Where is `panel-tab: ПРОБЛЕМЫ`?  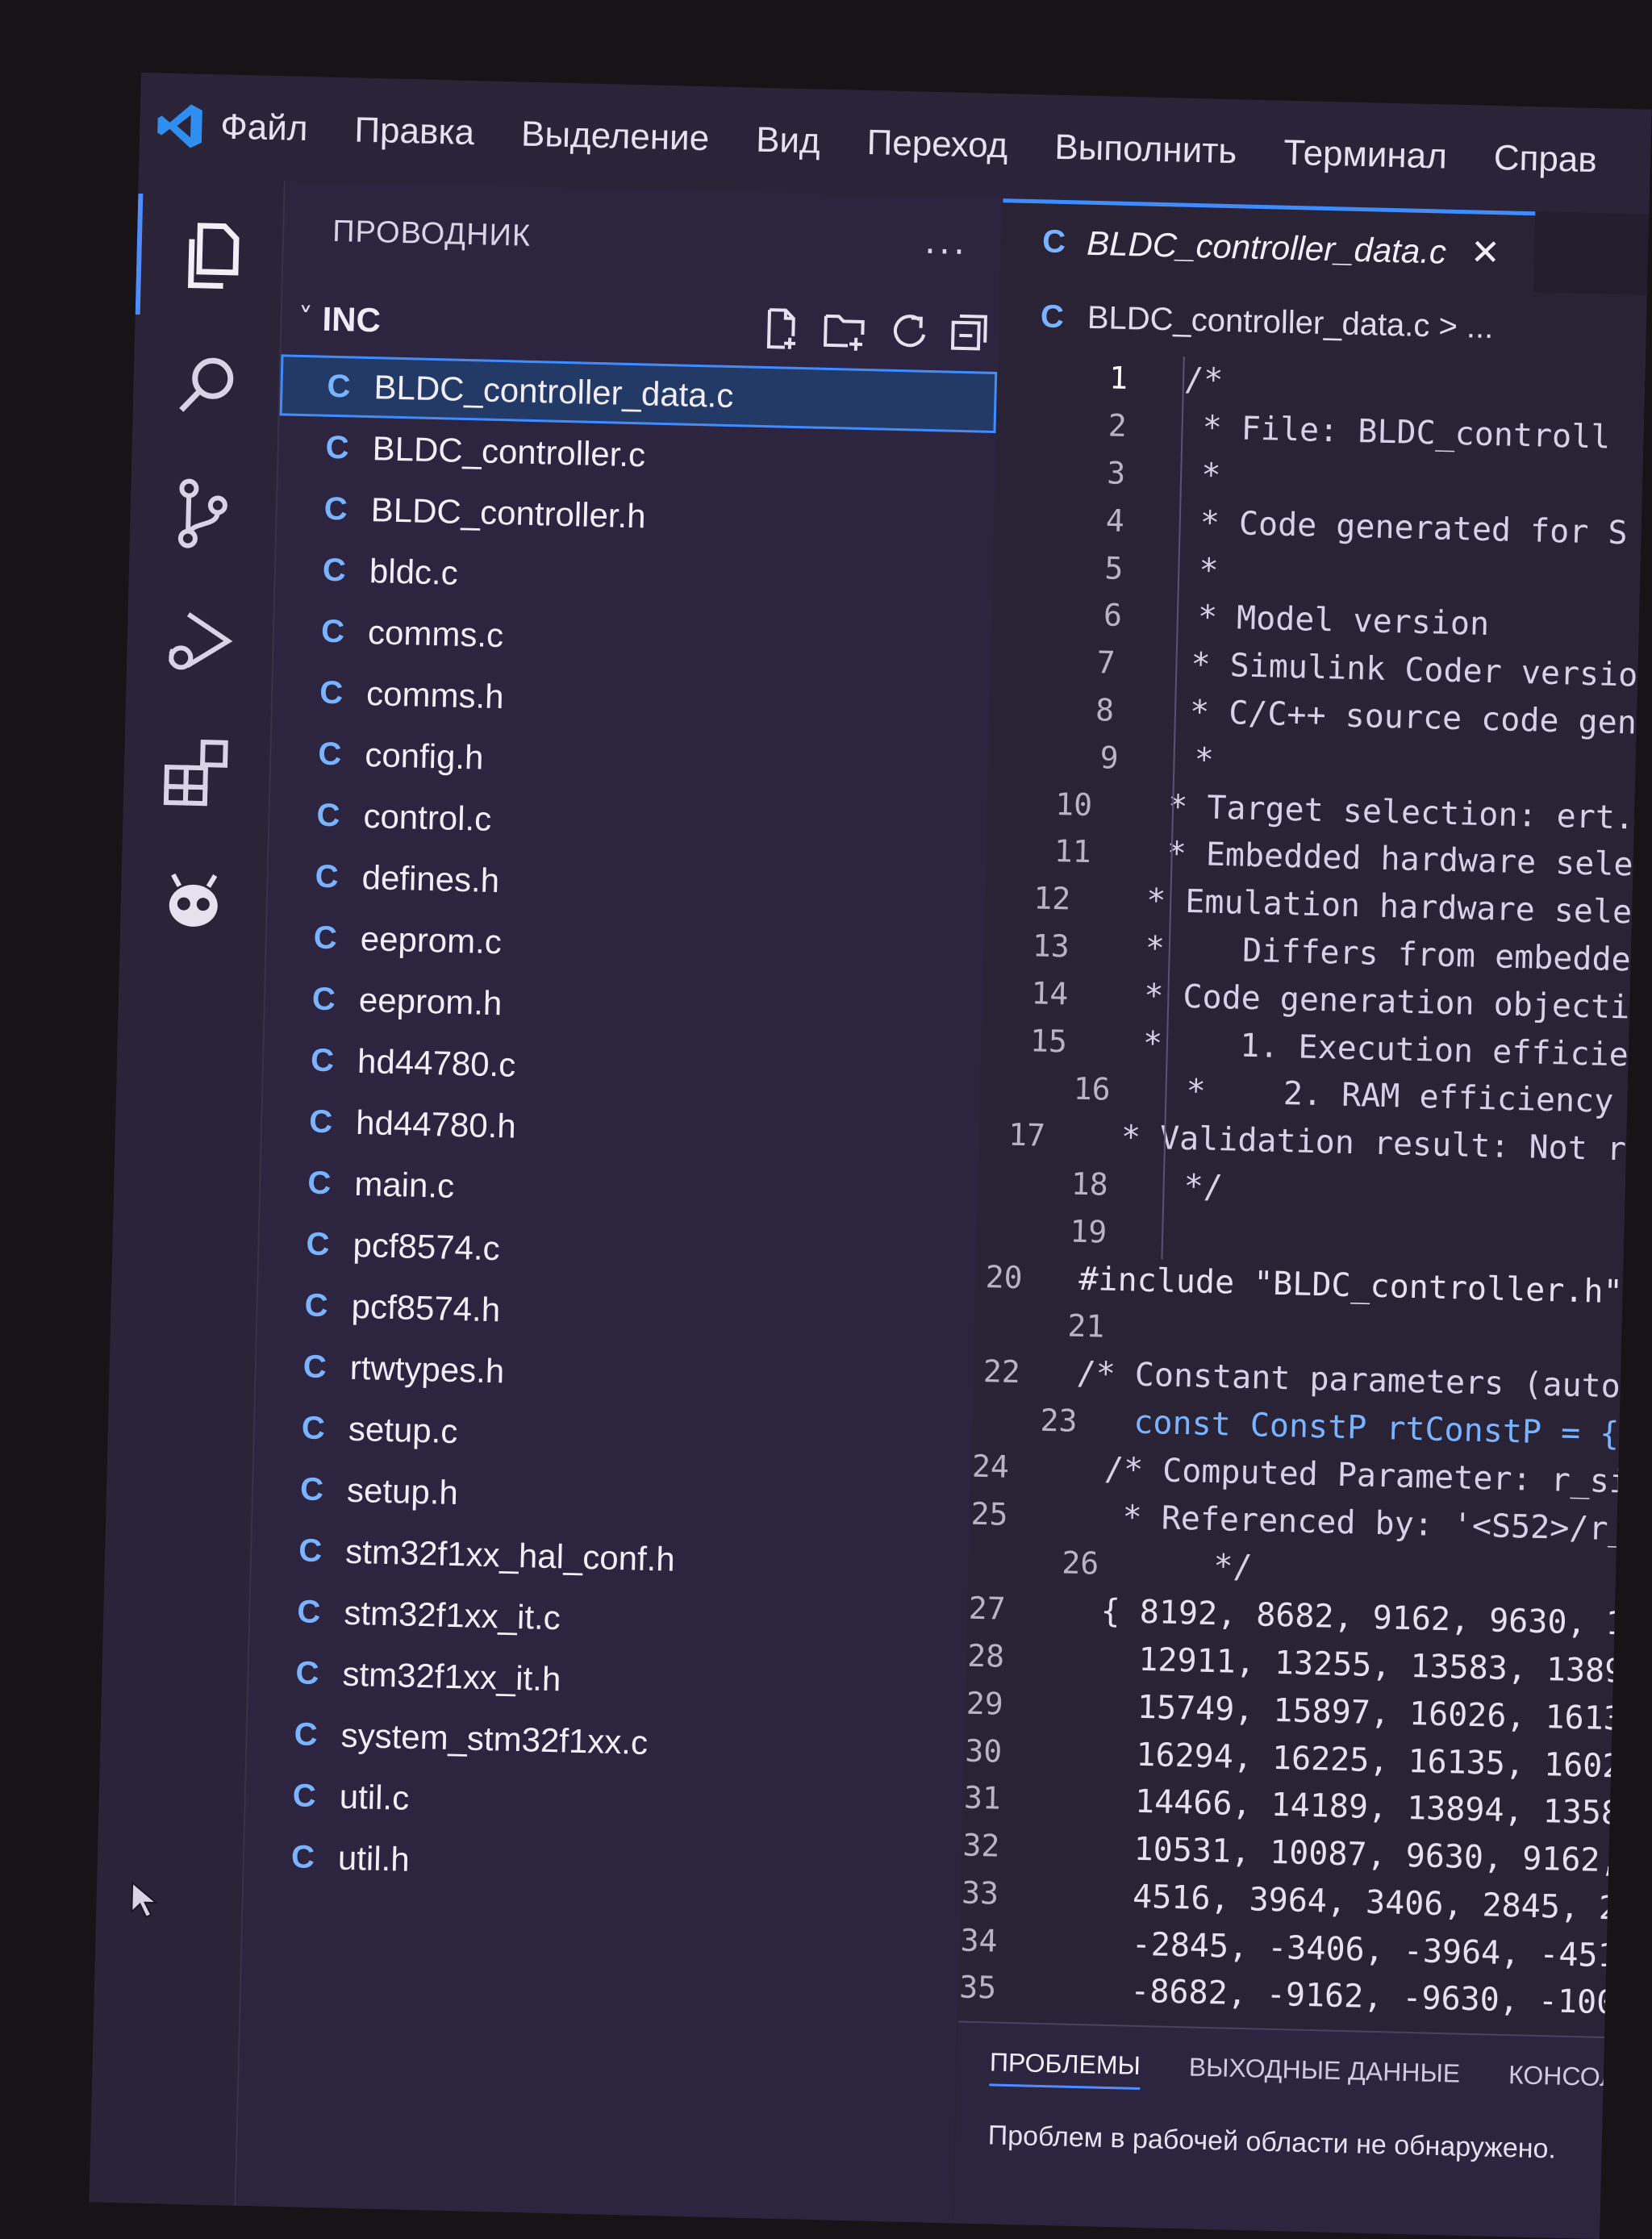 panel-tab: ПРОБЛЕМЫ is located at coordinates (1065, 2068).